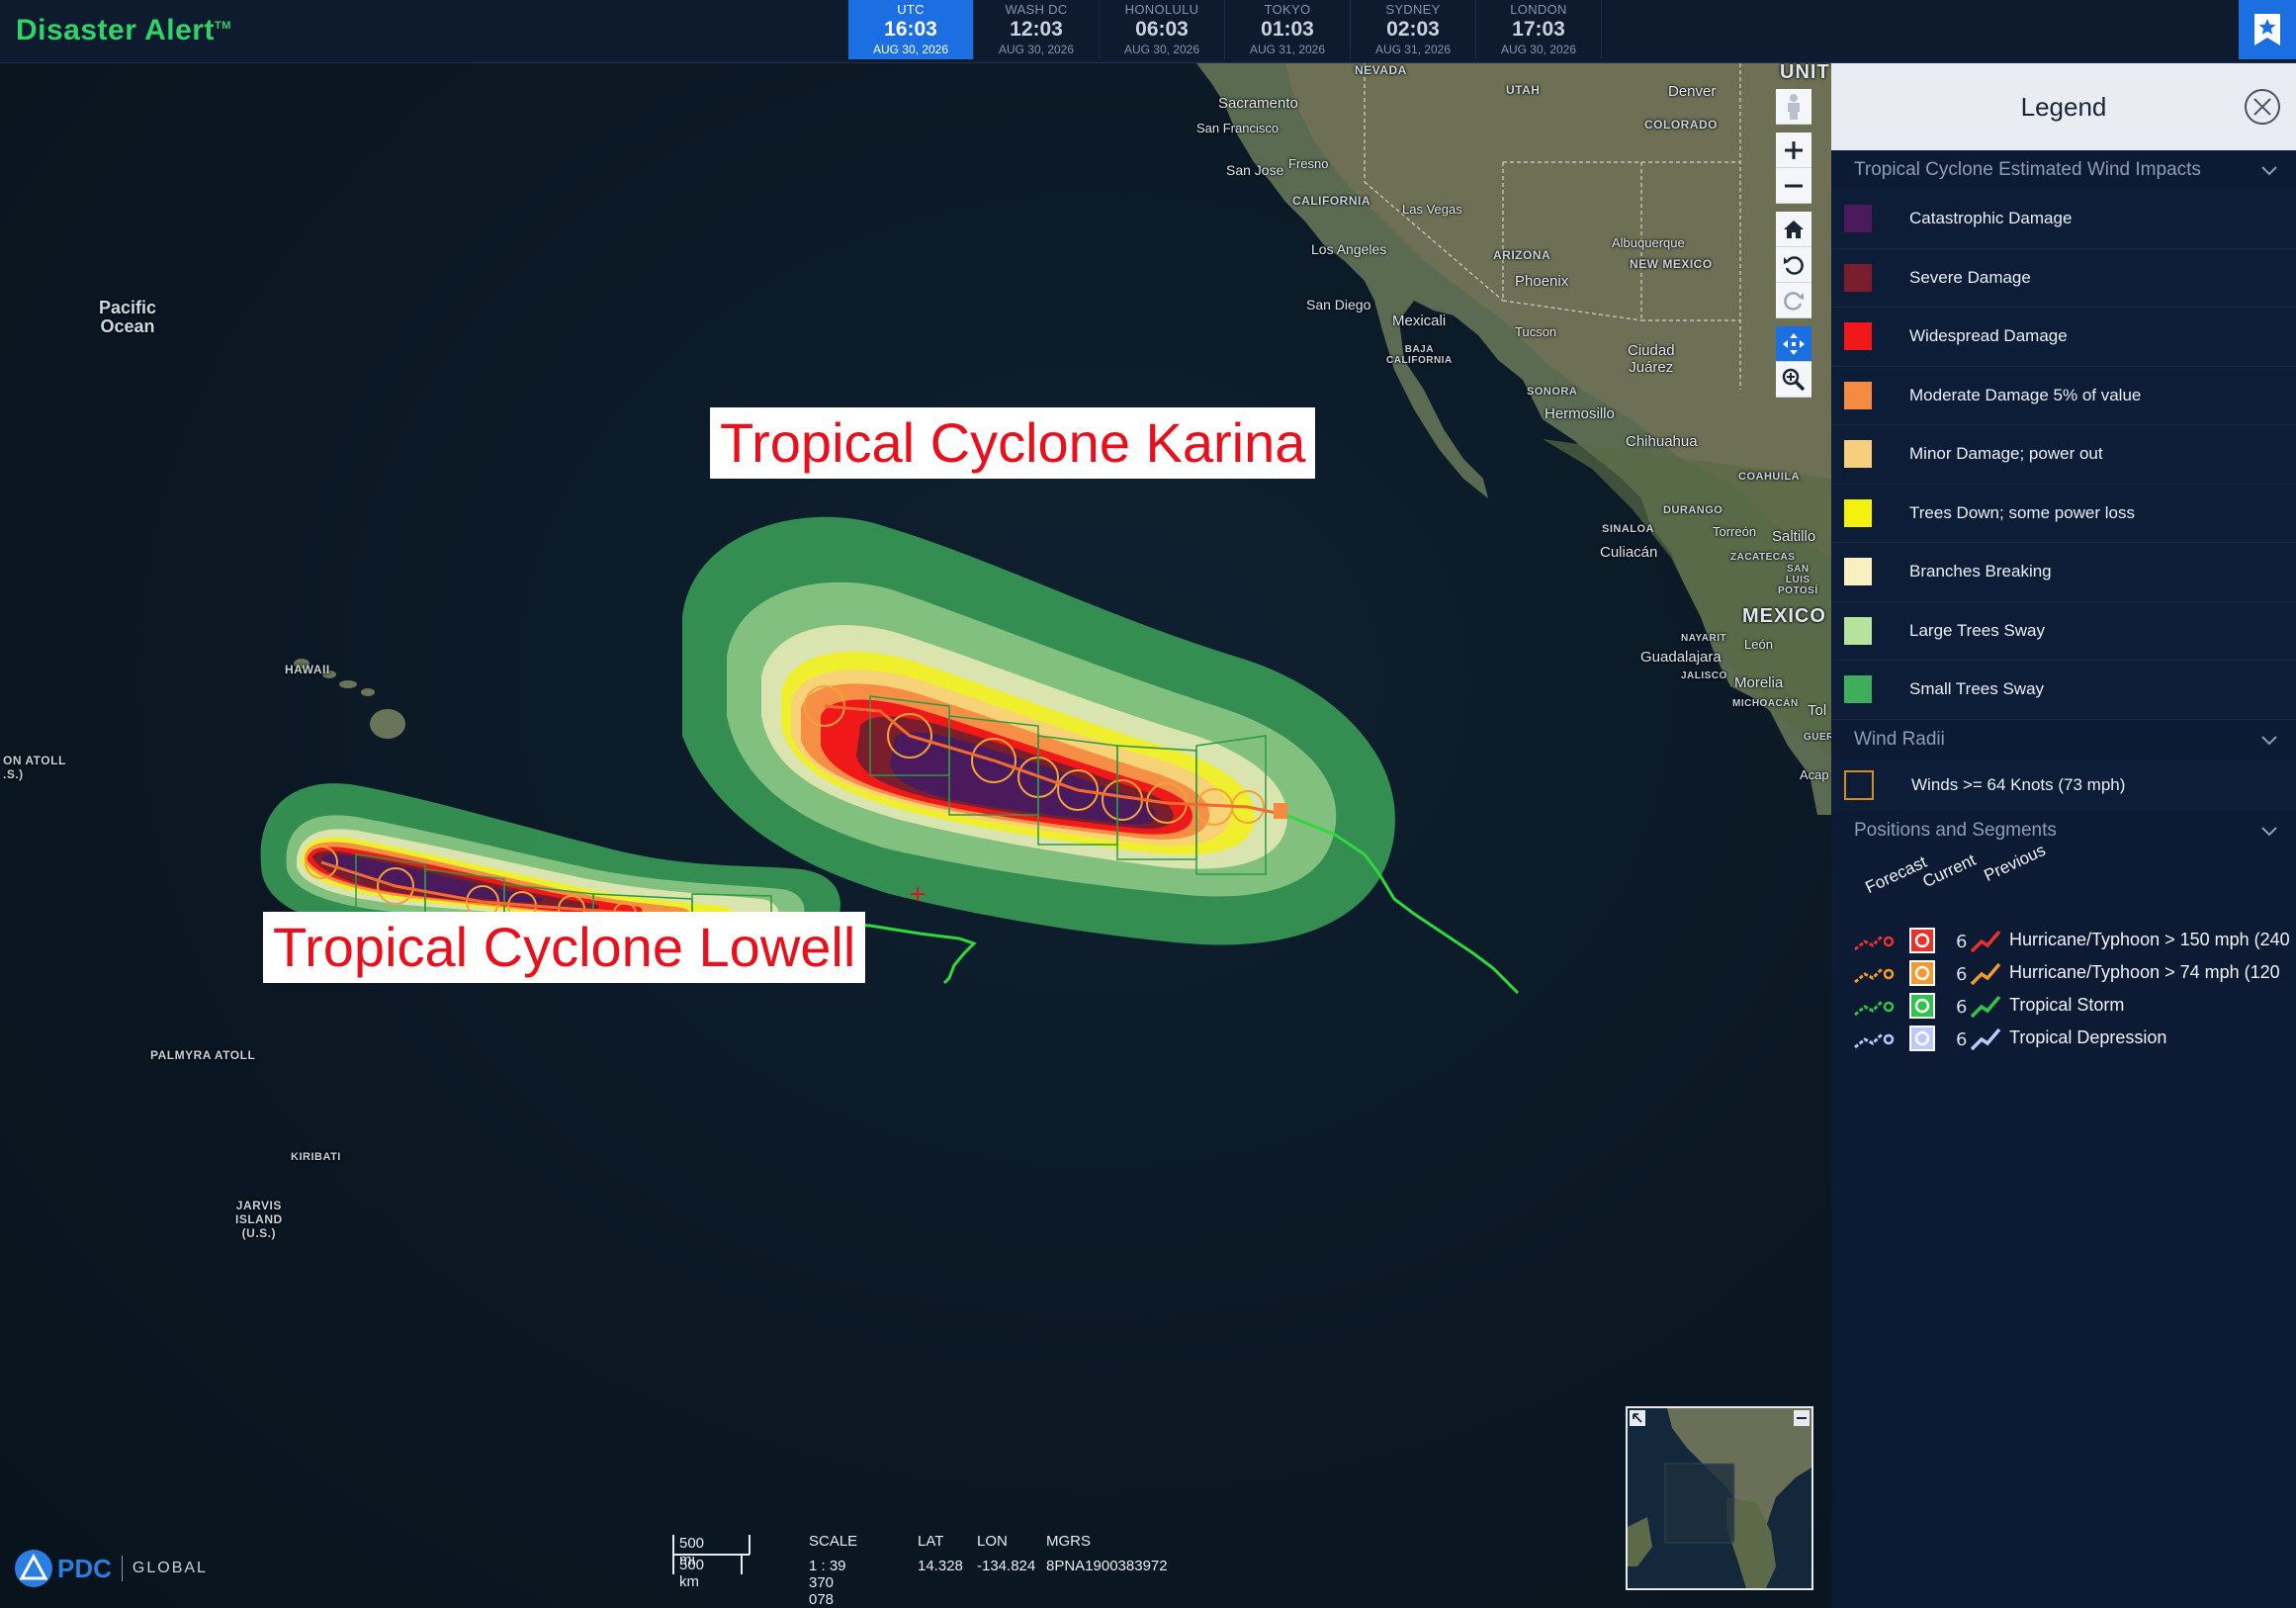 The height and width of the screenshot is (1608, 2296). What do you see at coordinates (1693, 510) in the screenshot?
I see `place-durango: DURANGO` at bounding box center [1693, 510].